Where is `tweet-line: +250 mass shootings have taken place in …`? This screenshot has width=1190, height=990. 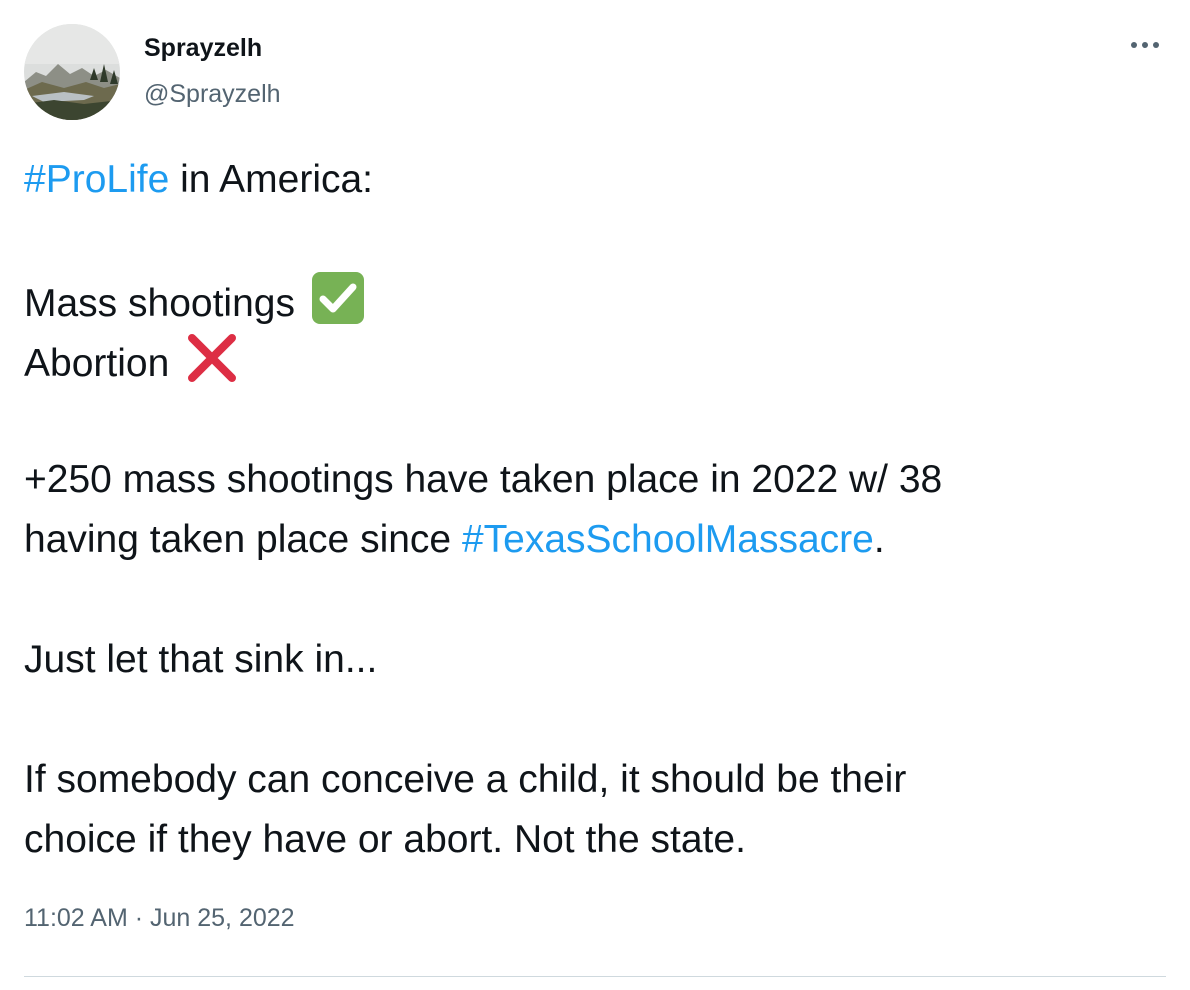 tweet-line: +250 mass shootings have taken place in … is located at coordinates (589, 480).